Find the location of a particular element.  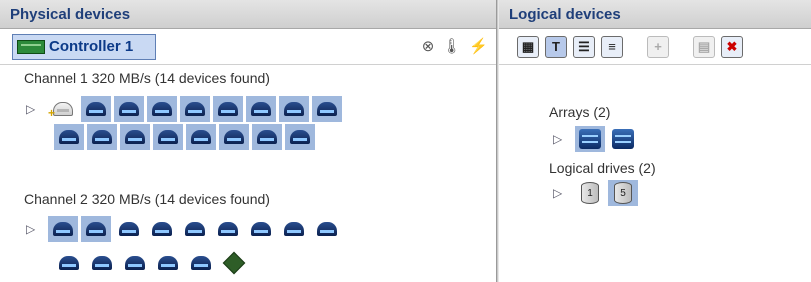

list-view-icon: ☰ is located at coordinates (584, 46).